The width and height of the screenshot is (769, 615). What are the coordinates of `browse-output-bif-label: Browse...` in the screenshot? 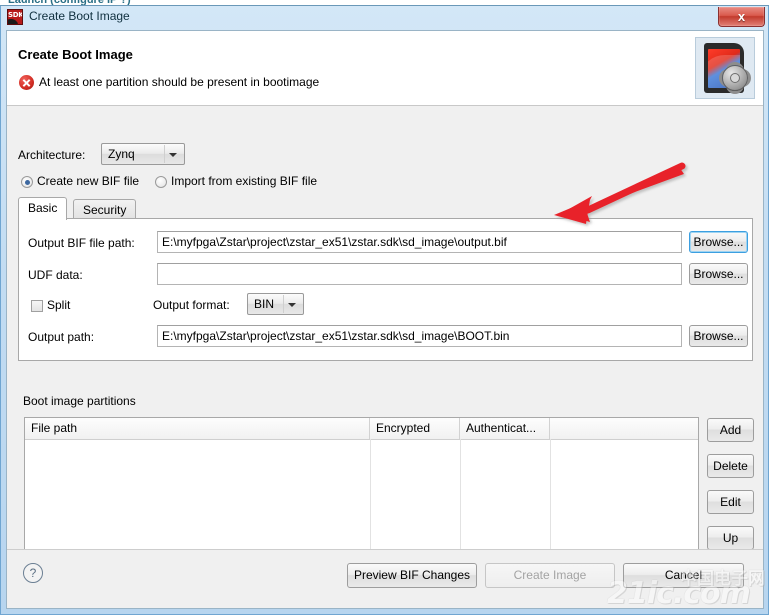 It's located at (718, 242).